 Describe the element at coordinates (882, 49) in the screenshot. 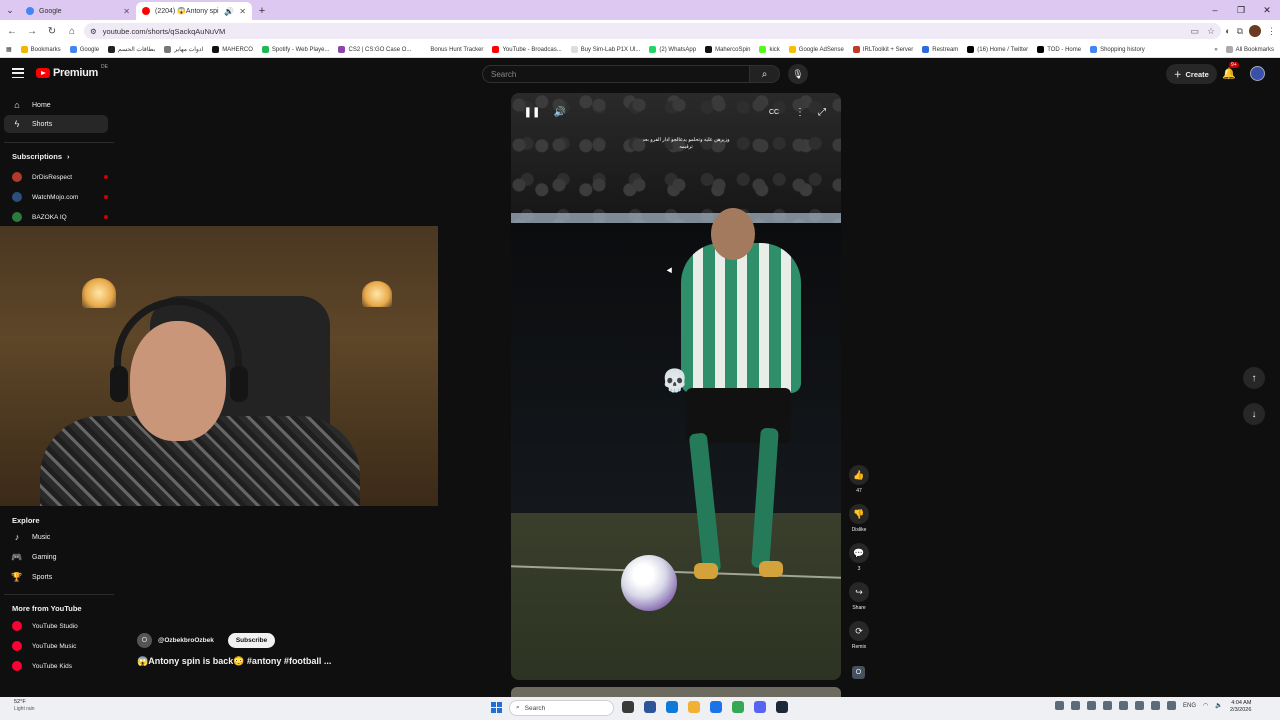

I see `bookmark-item: IRLToolkit + Server` at that location.